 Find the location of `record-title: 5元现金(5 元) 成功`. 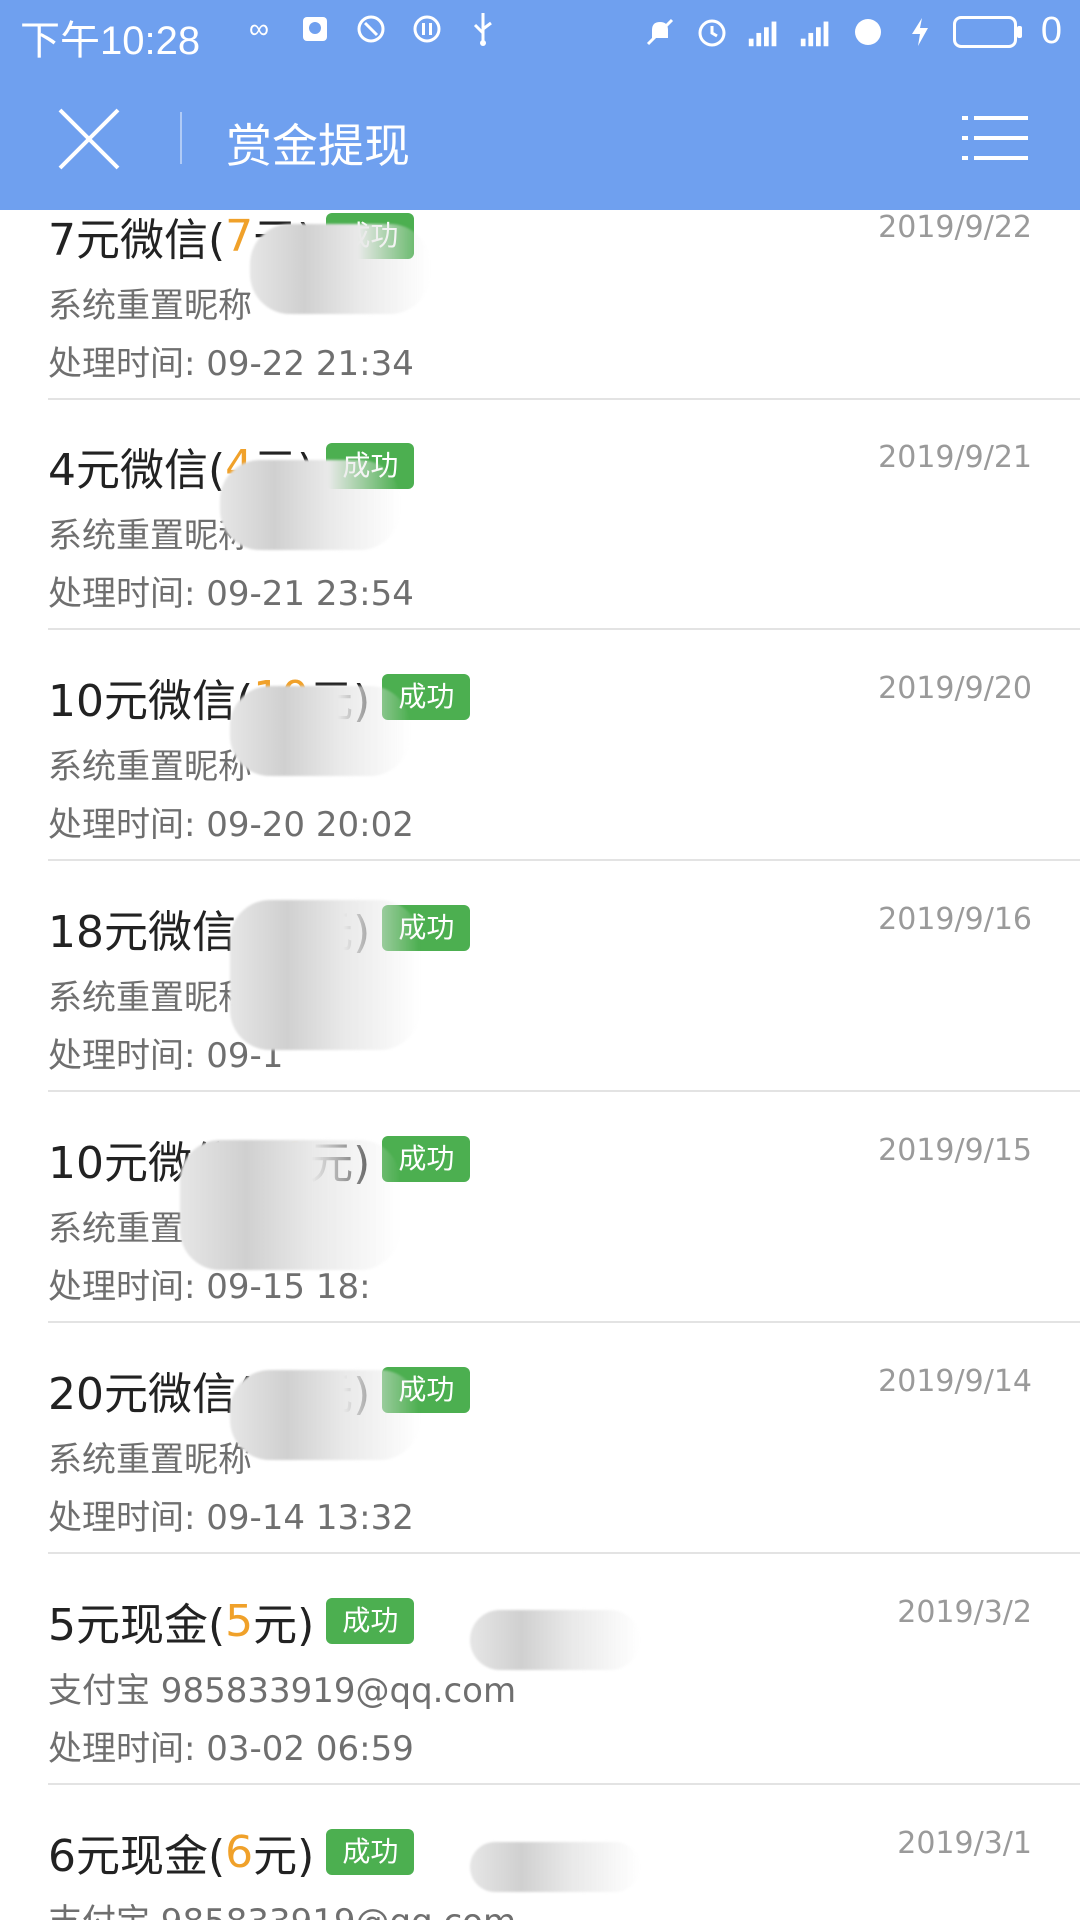

record-title: 5元现金(5 元) 成功 is located at coordinates (231, 1621).